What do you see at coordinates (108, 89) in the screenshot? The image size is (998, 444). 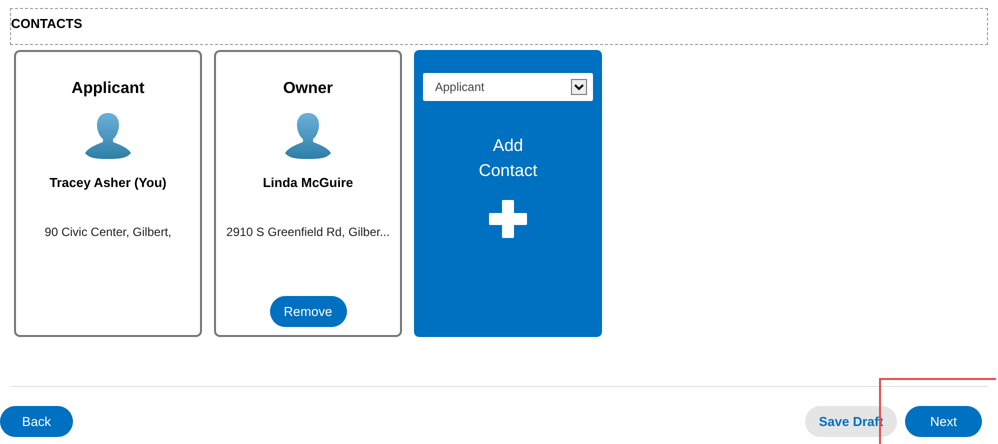 I see `contact-role: Applicant` at bounding box center [108, 89].